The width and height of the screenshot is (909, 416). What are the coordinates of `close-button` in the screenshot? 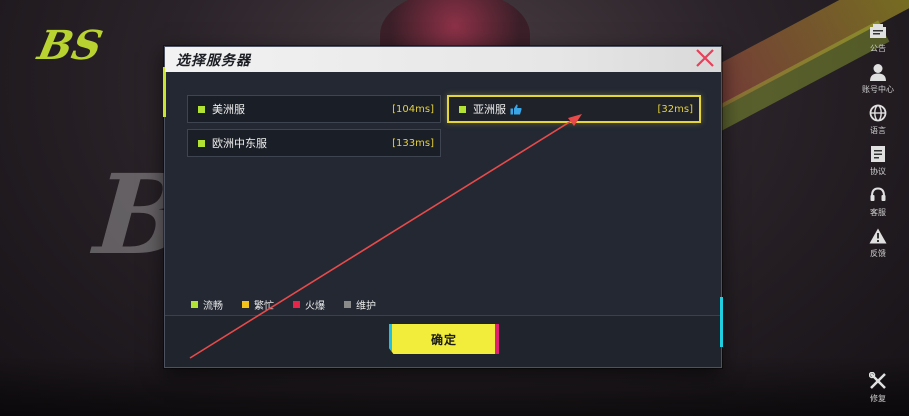 It's located at (705, 60).